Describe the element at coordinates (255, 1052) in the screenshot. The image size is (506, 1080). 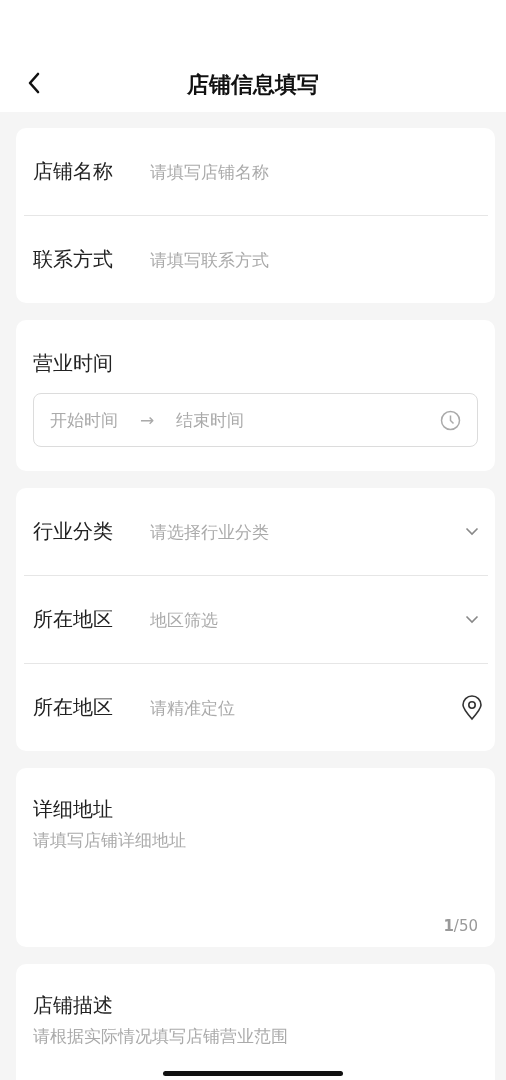
I see `text-input: 请根据实际情况填写店铺营业范围` at that location.